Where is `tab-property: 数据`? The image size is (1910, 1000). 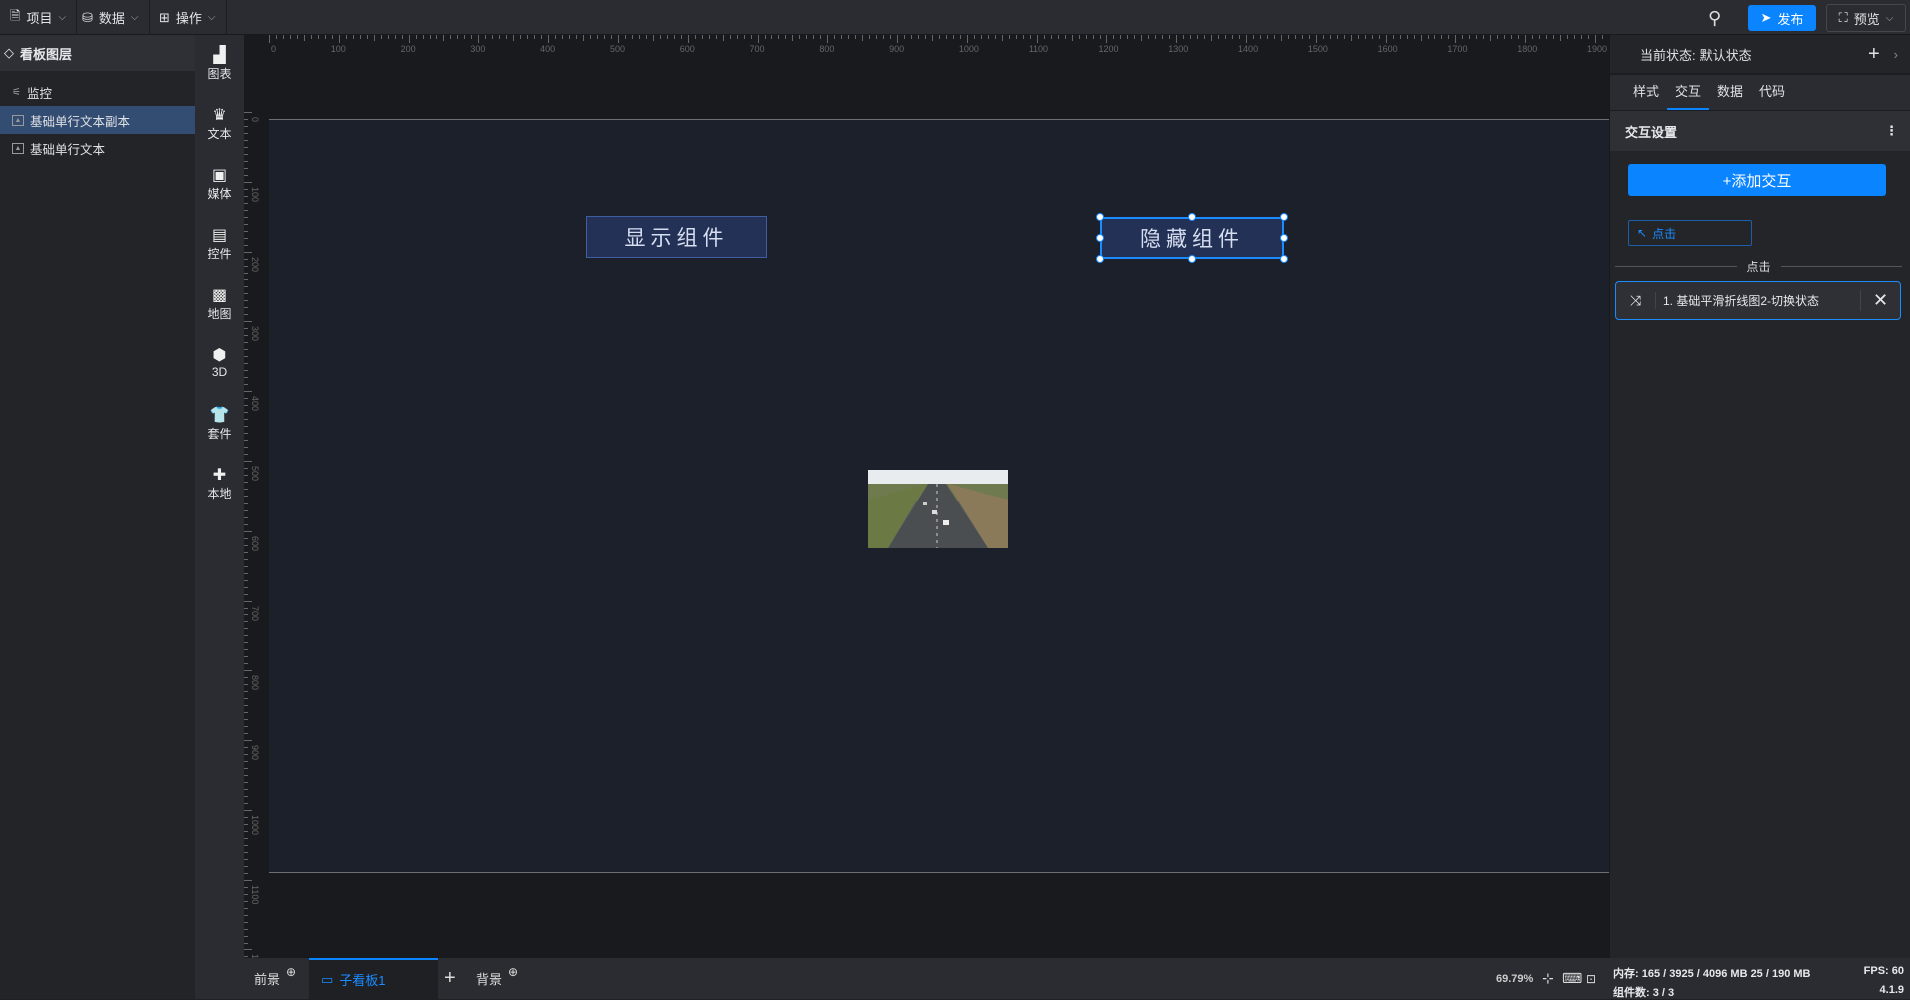 tab-property: 数据 is located at coordinates (1730, 92).